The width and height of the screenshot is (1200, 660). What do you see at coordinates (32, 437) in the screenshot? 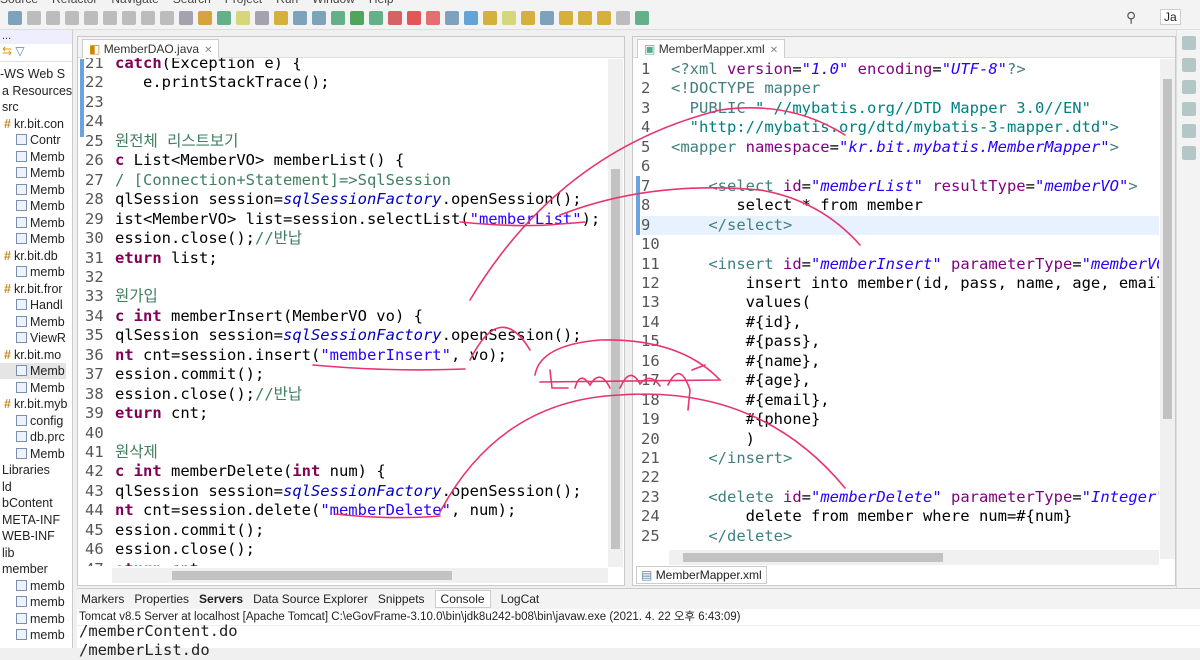
I see `tree-item: db.prc` at bounding box center [32, 437].